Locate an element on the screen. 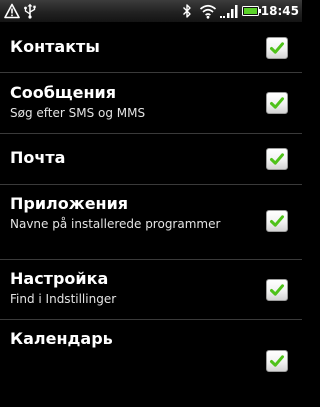  item-subtitle: Navne på installerede programmer is located at coordinates (115, 224).